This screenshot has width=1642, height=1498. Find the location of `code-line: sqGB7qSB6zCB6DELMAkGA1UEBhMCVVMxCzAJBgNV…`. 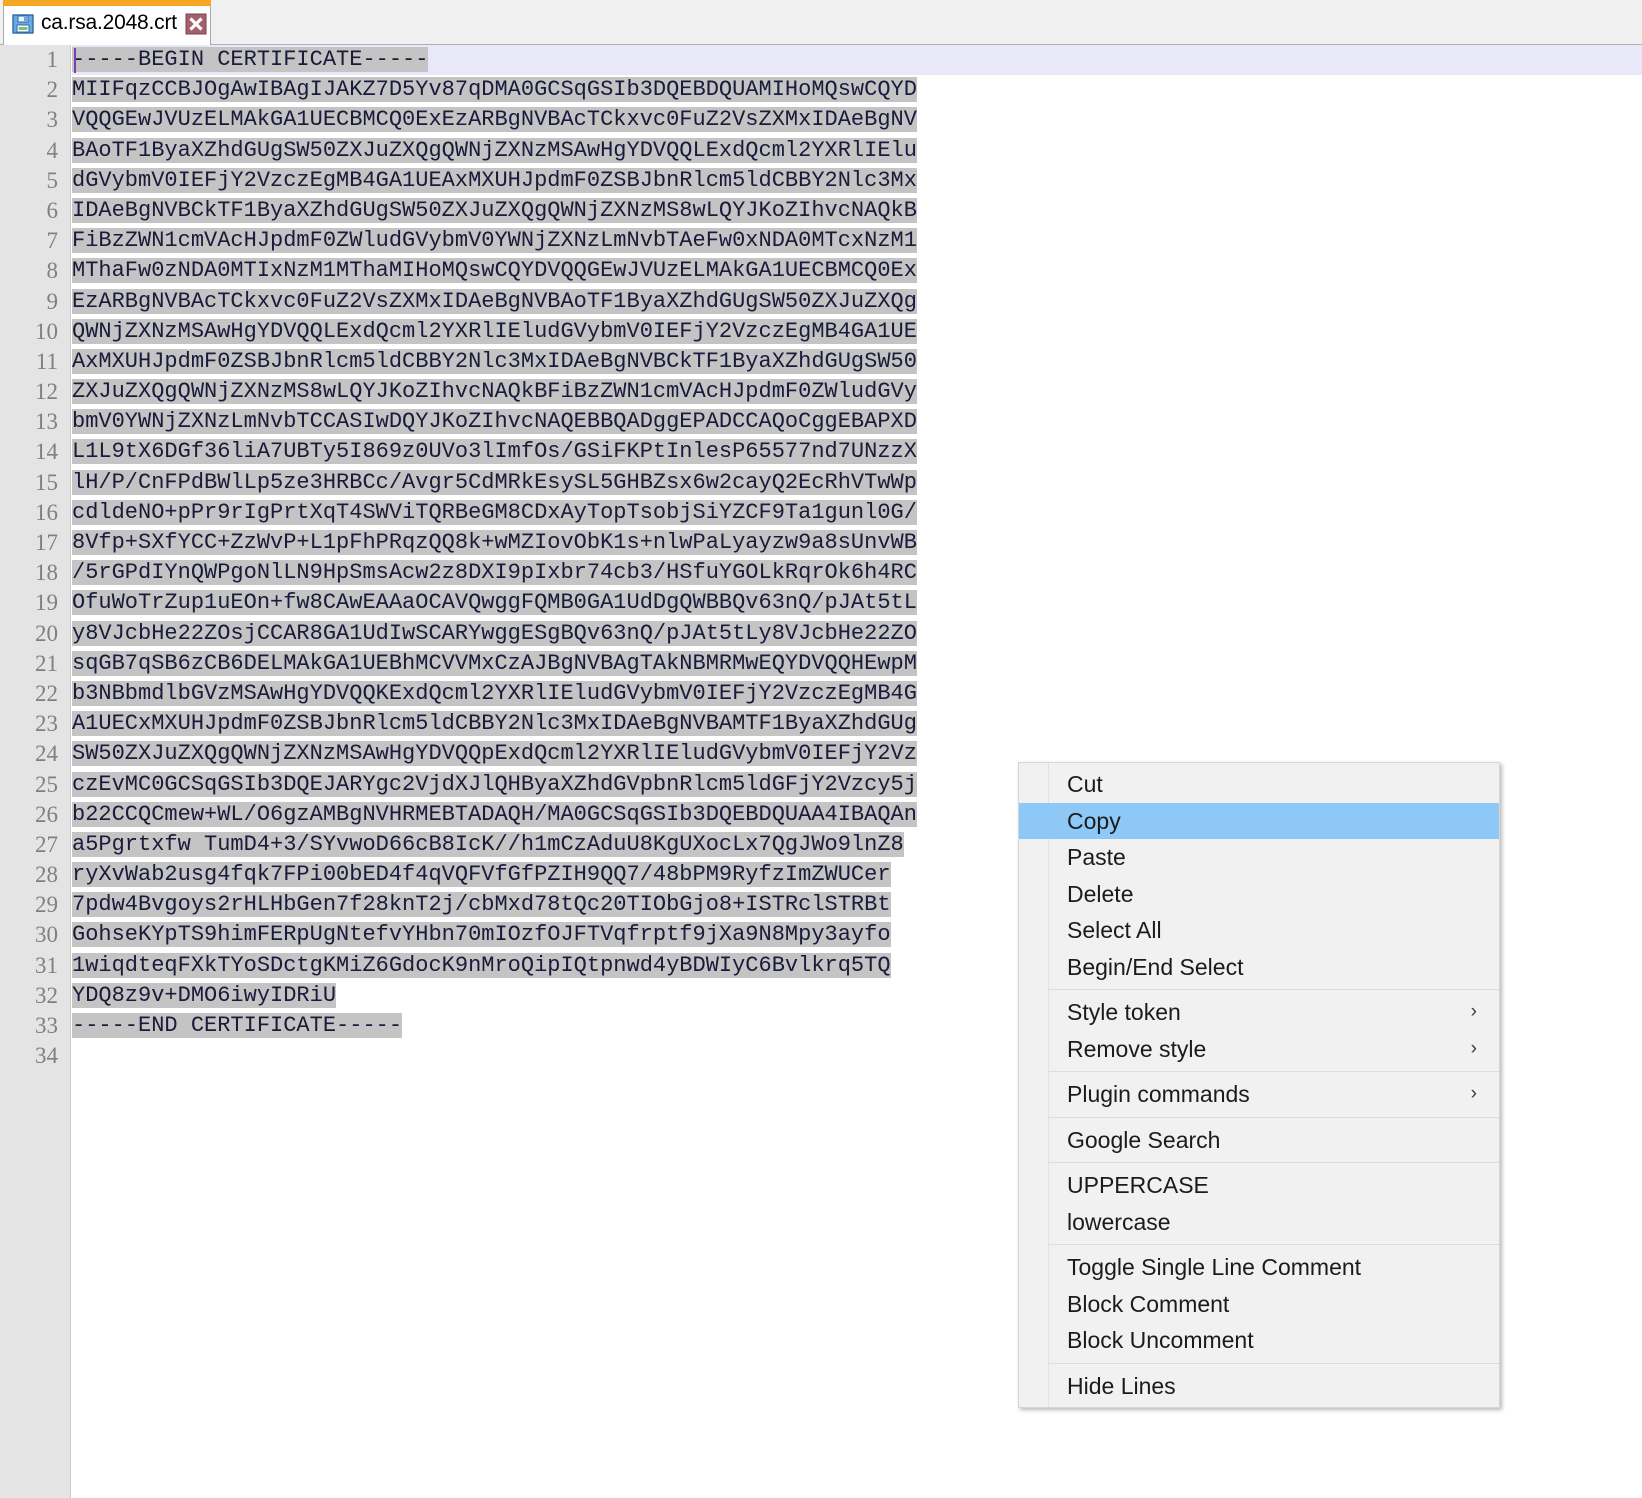

code-line: sqGB7qSB6zCB6DELMAkGA1UEBhMCVVMxCzAJBgNV… is located at coordinates (857, 664).